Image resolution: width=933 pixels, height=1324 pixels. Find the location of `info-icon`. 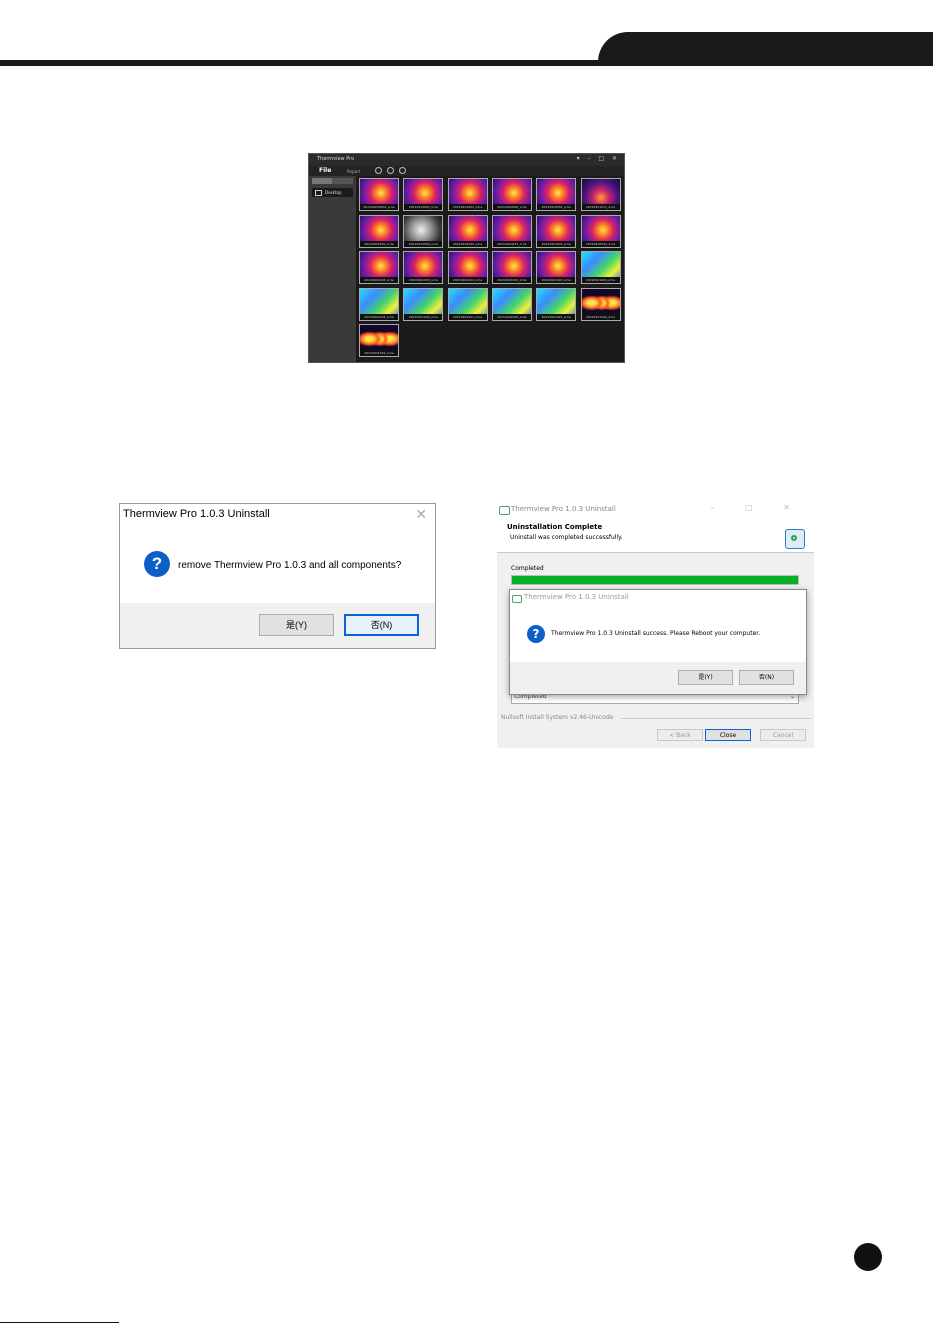

info-icon is located at coordinates (402, 170).